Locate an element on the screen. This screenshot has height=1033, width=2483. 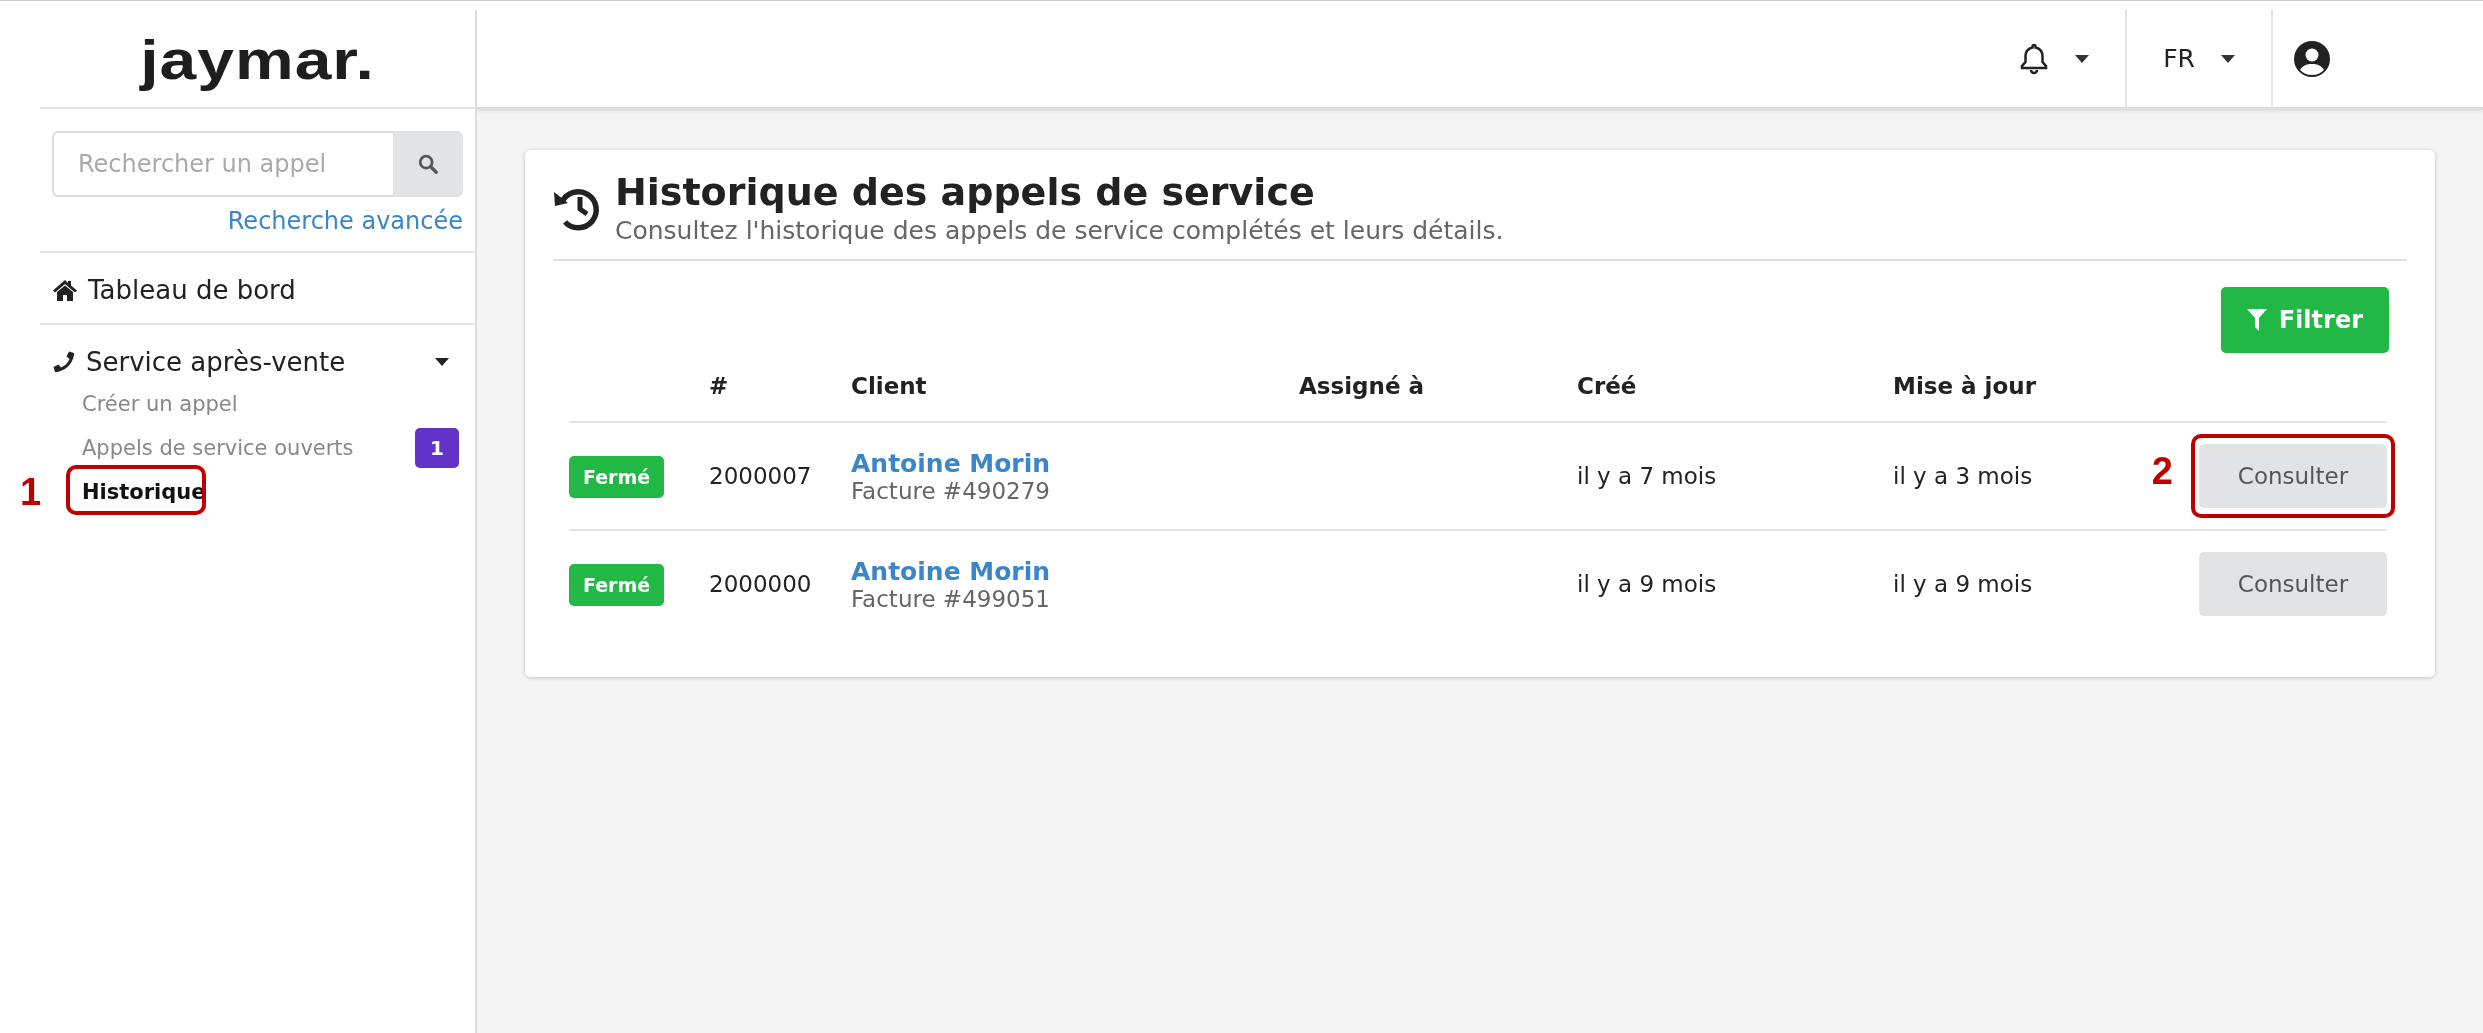
column-header: # is located at coordinates (719, 386).